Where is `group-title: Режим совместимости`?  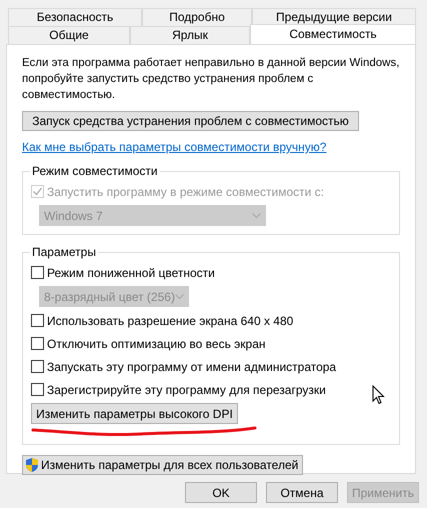
group-title: Режим совместимости is located at coordinates (95, 171).